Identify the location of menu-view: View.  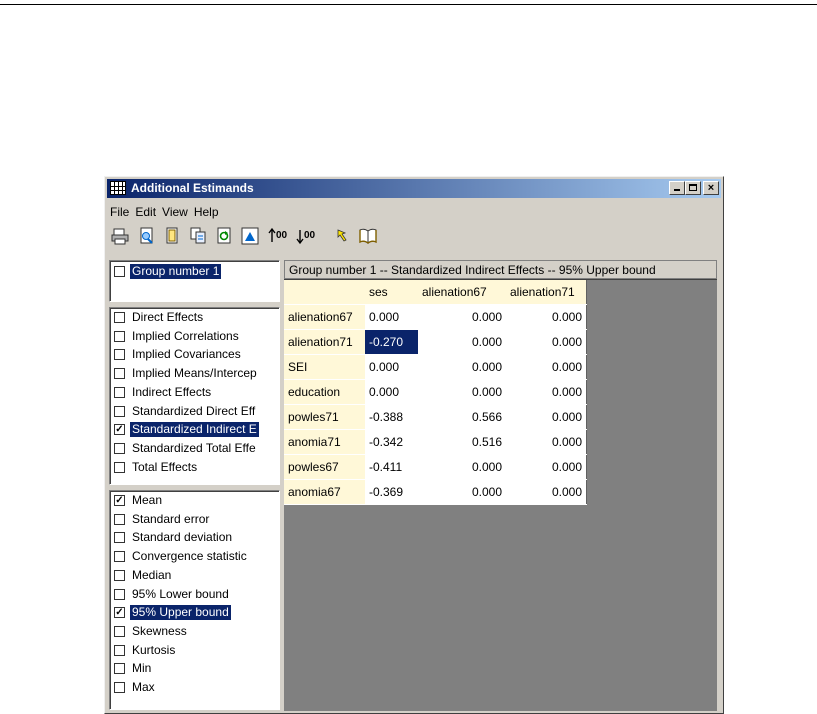
(175, 211).